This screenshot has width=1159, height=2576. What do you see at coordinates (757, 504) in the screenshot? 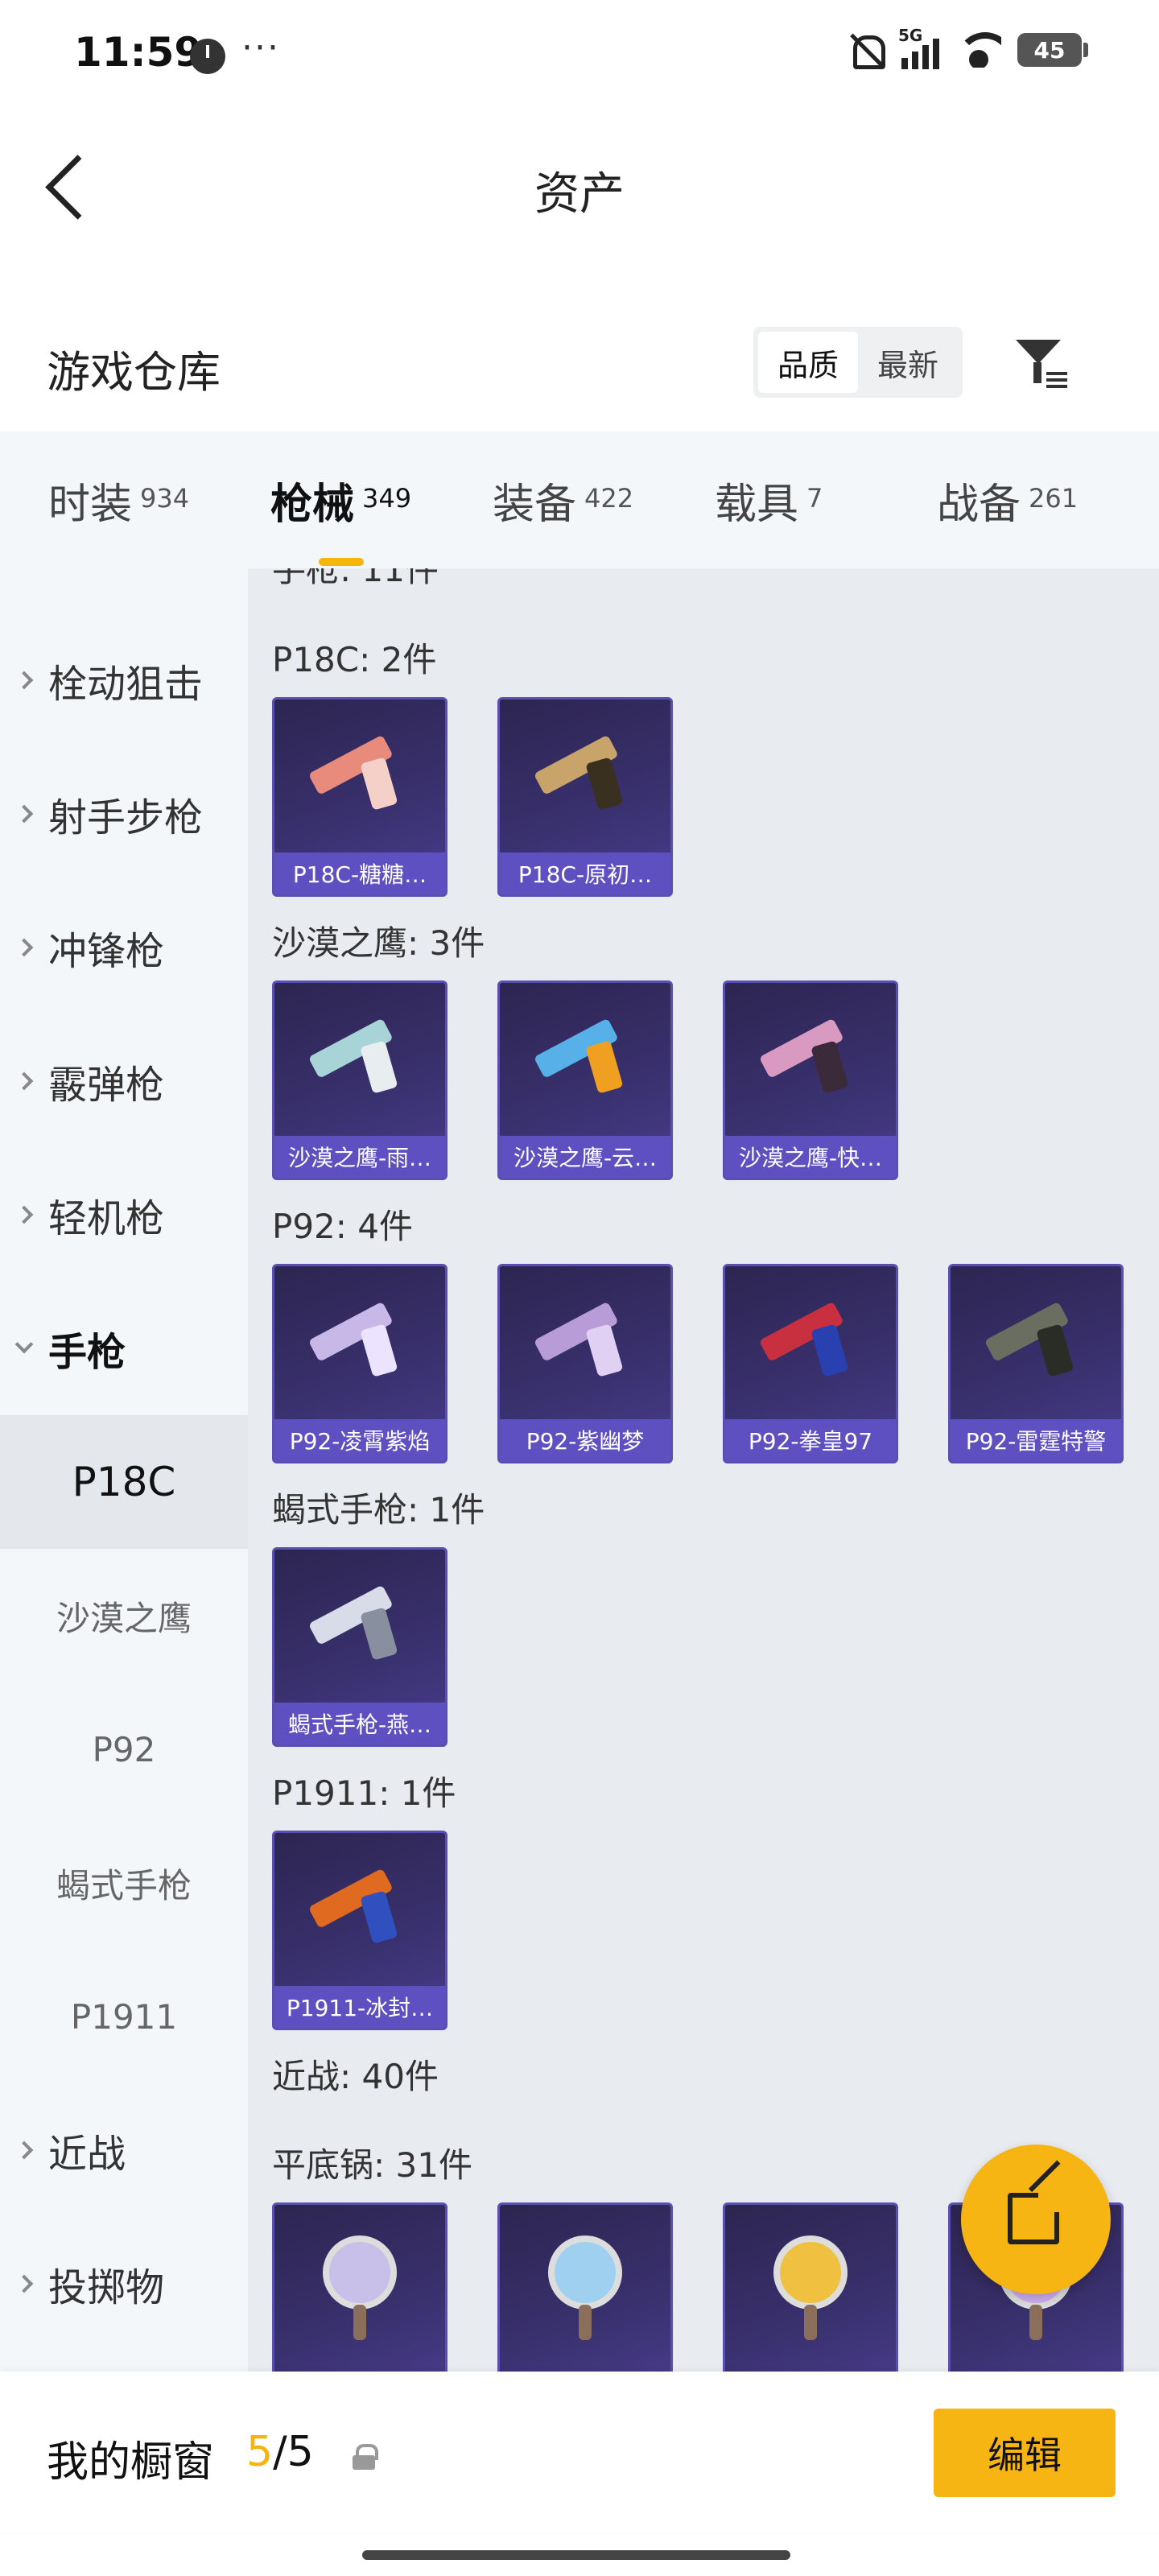
I see `tab-label: 载具` at bounding box center [757, 504].